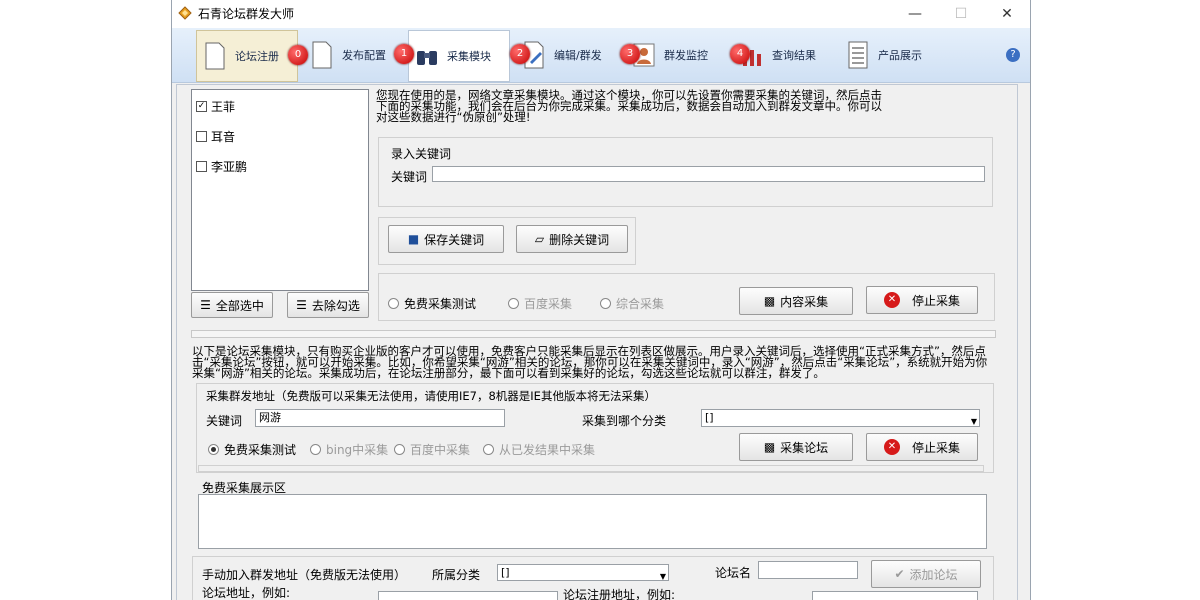 The height and width of the screenshot is (600, 1200). I want to click on select-all-button: ☰ 全部选中, so click(232, 305).